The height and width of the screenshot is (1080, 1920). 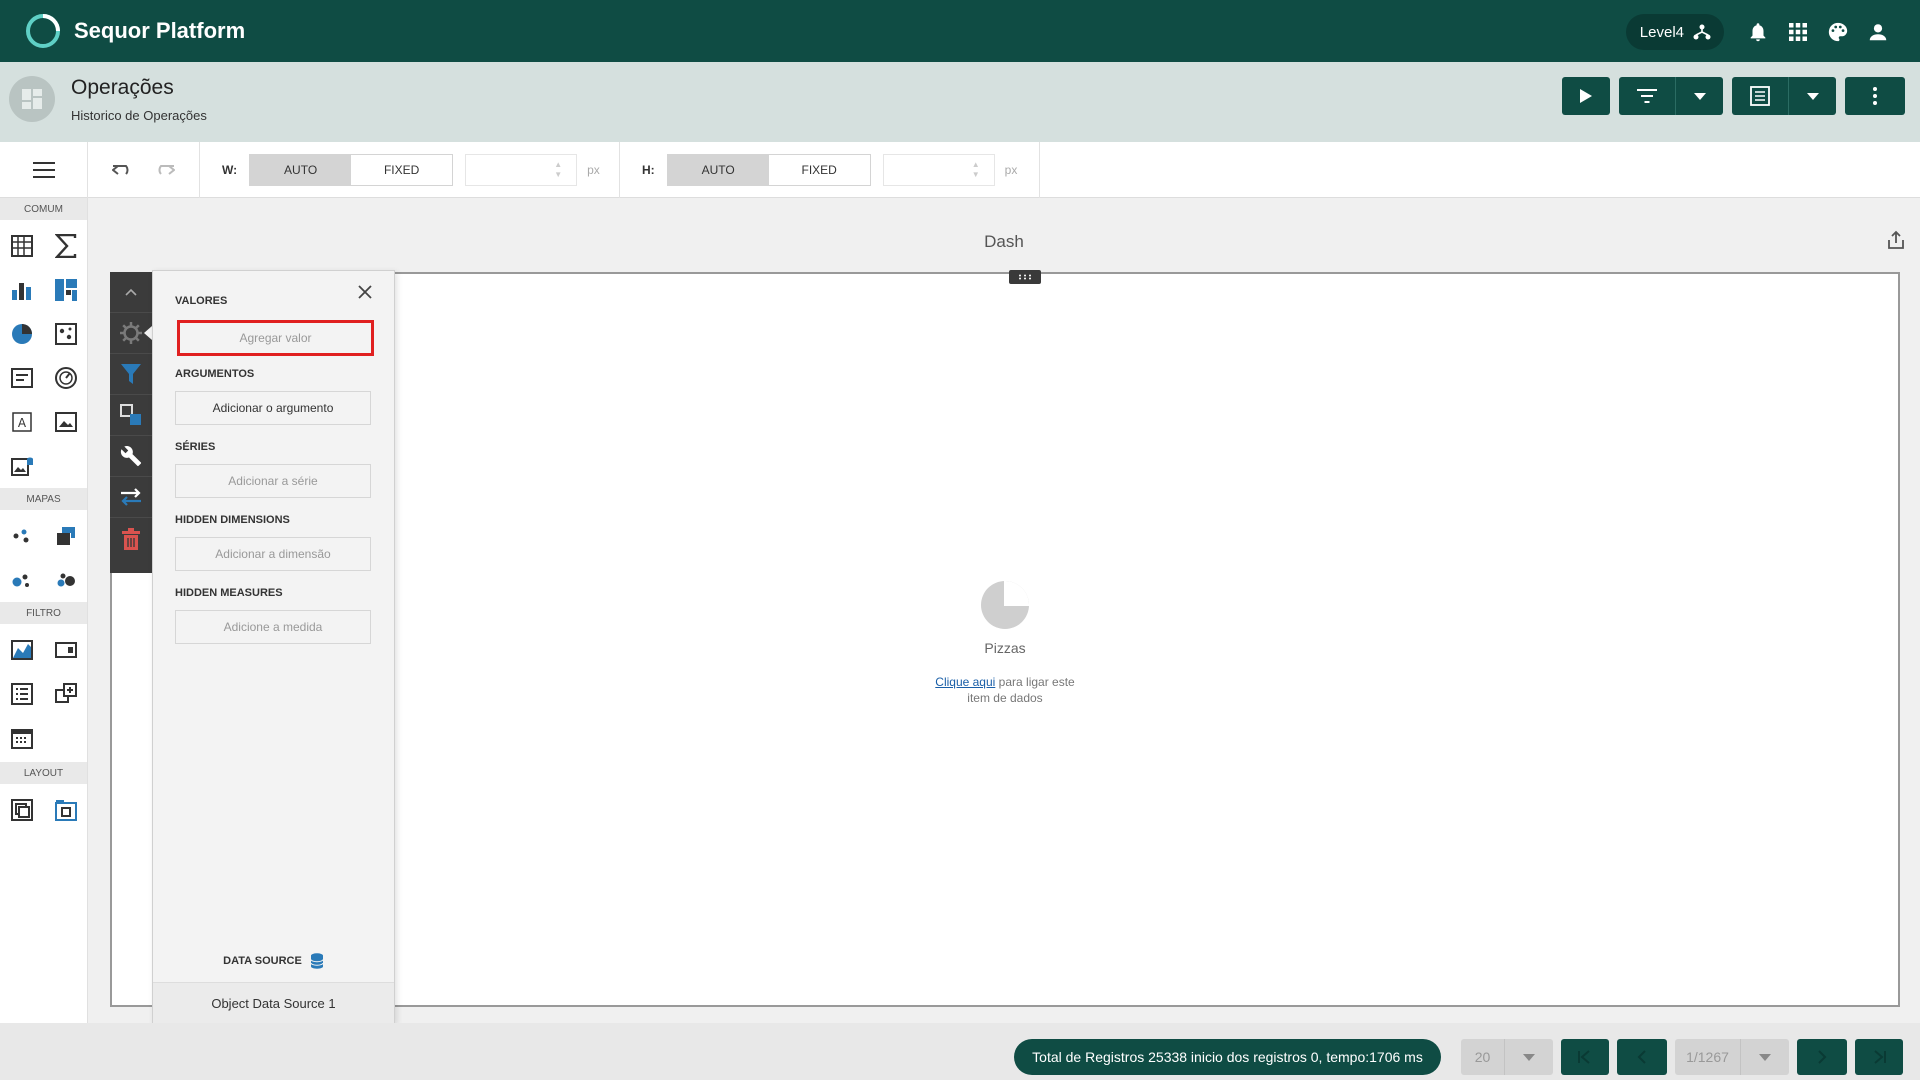 What do you see at coordinates (66, 536) in the screenshot?
I see `choropleth-map-button` at bounding box center [66, 536].